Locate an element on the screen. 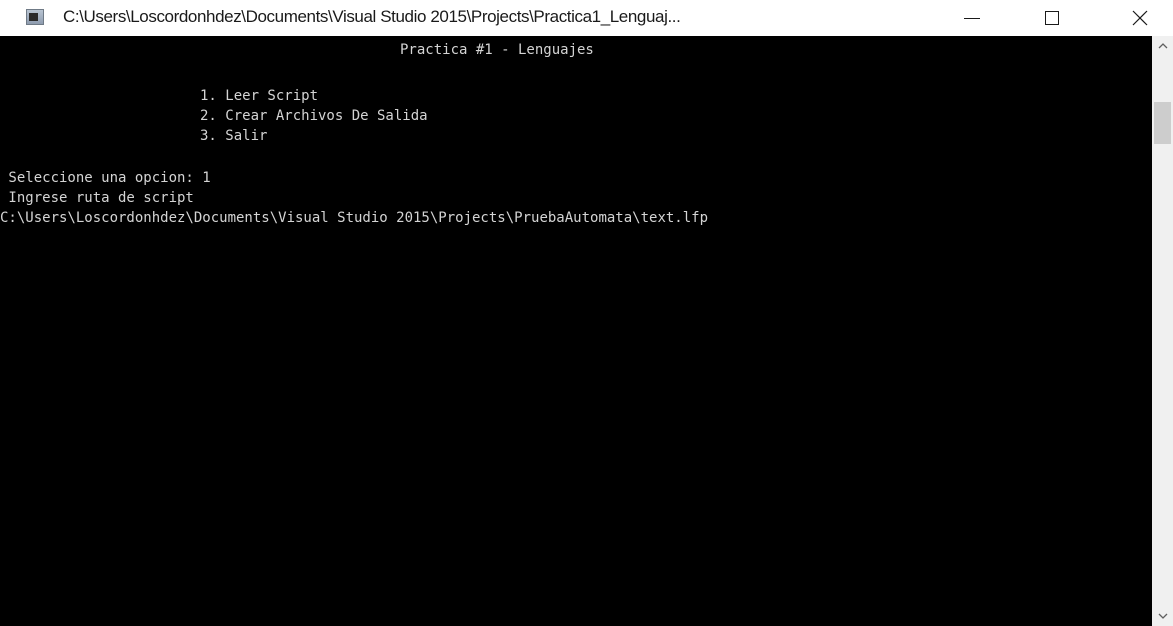 The width and height of the screenshot is (1173, 626). scroll-up-button is located at coordinates (1162, 46).